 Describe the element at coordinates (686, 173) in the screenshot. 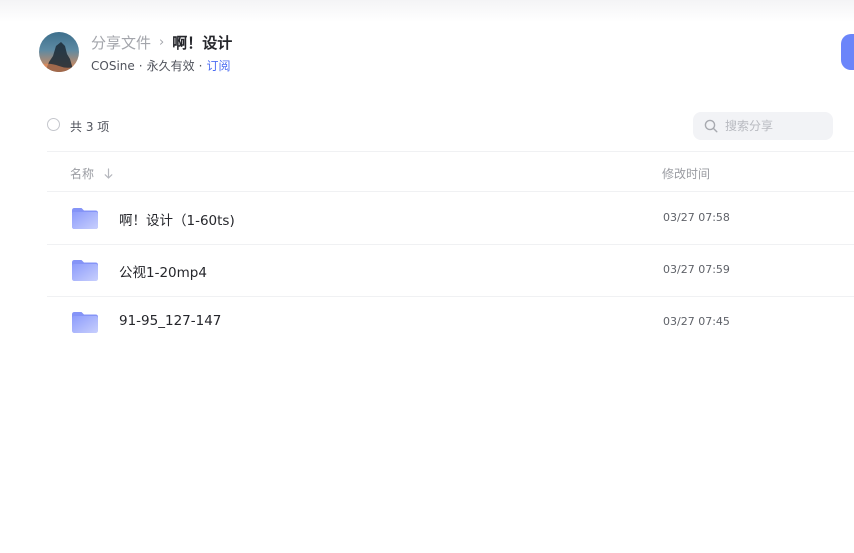

I see `column-header-modified-time: 修改时间` at that location.